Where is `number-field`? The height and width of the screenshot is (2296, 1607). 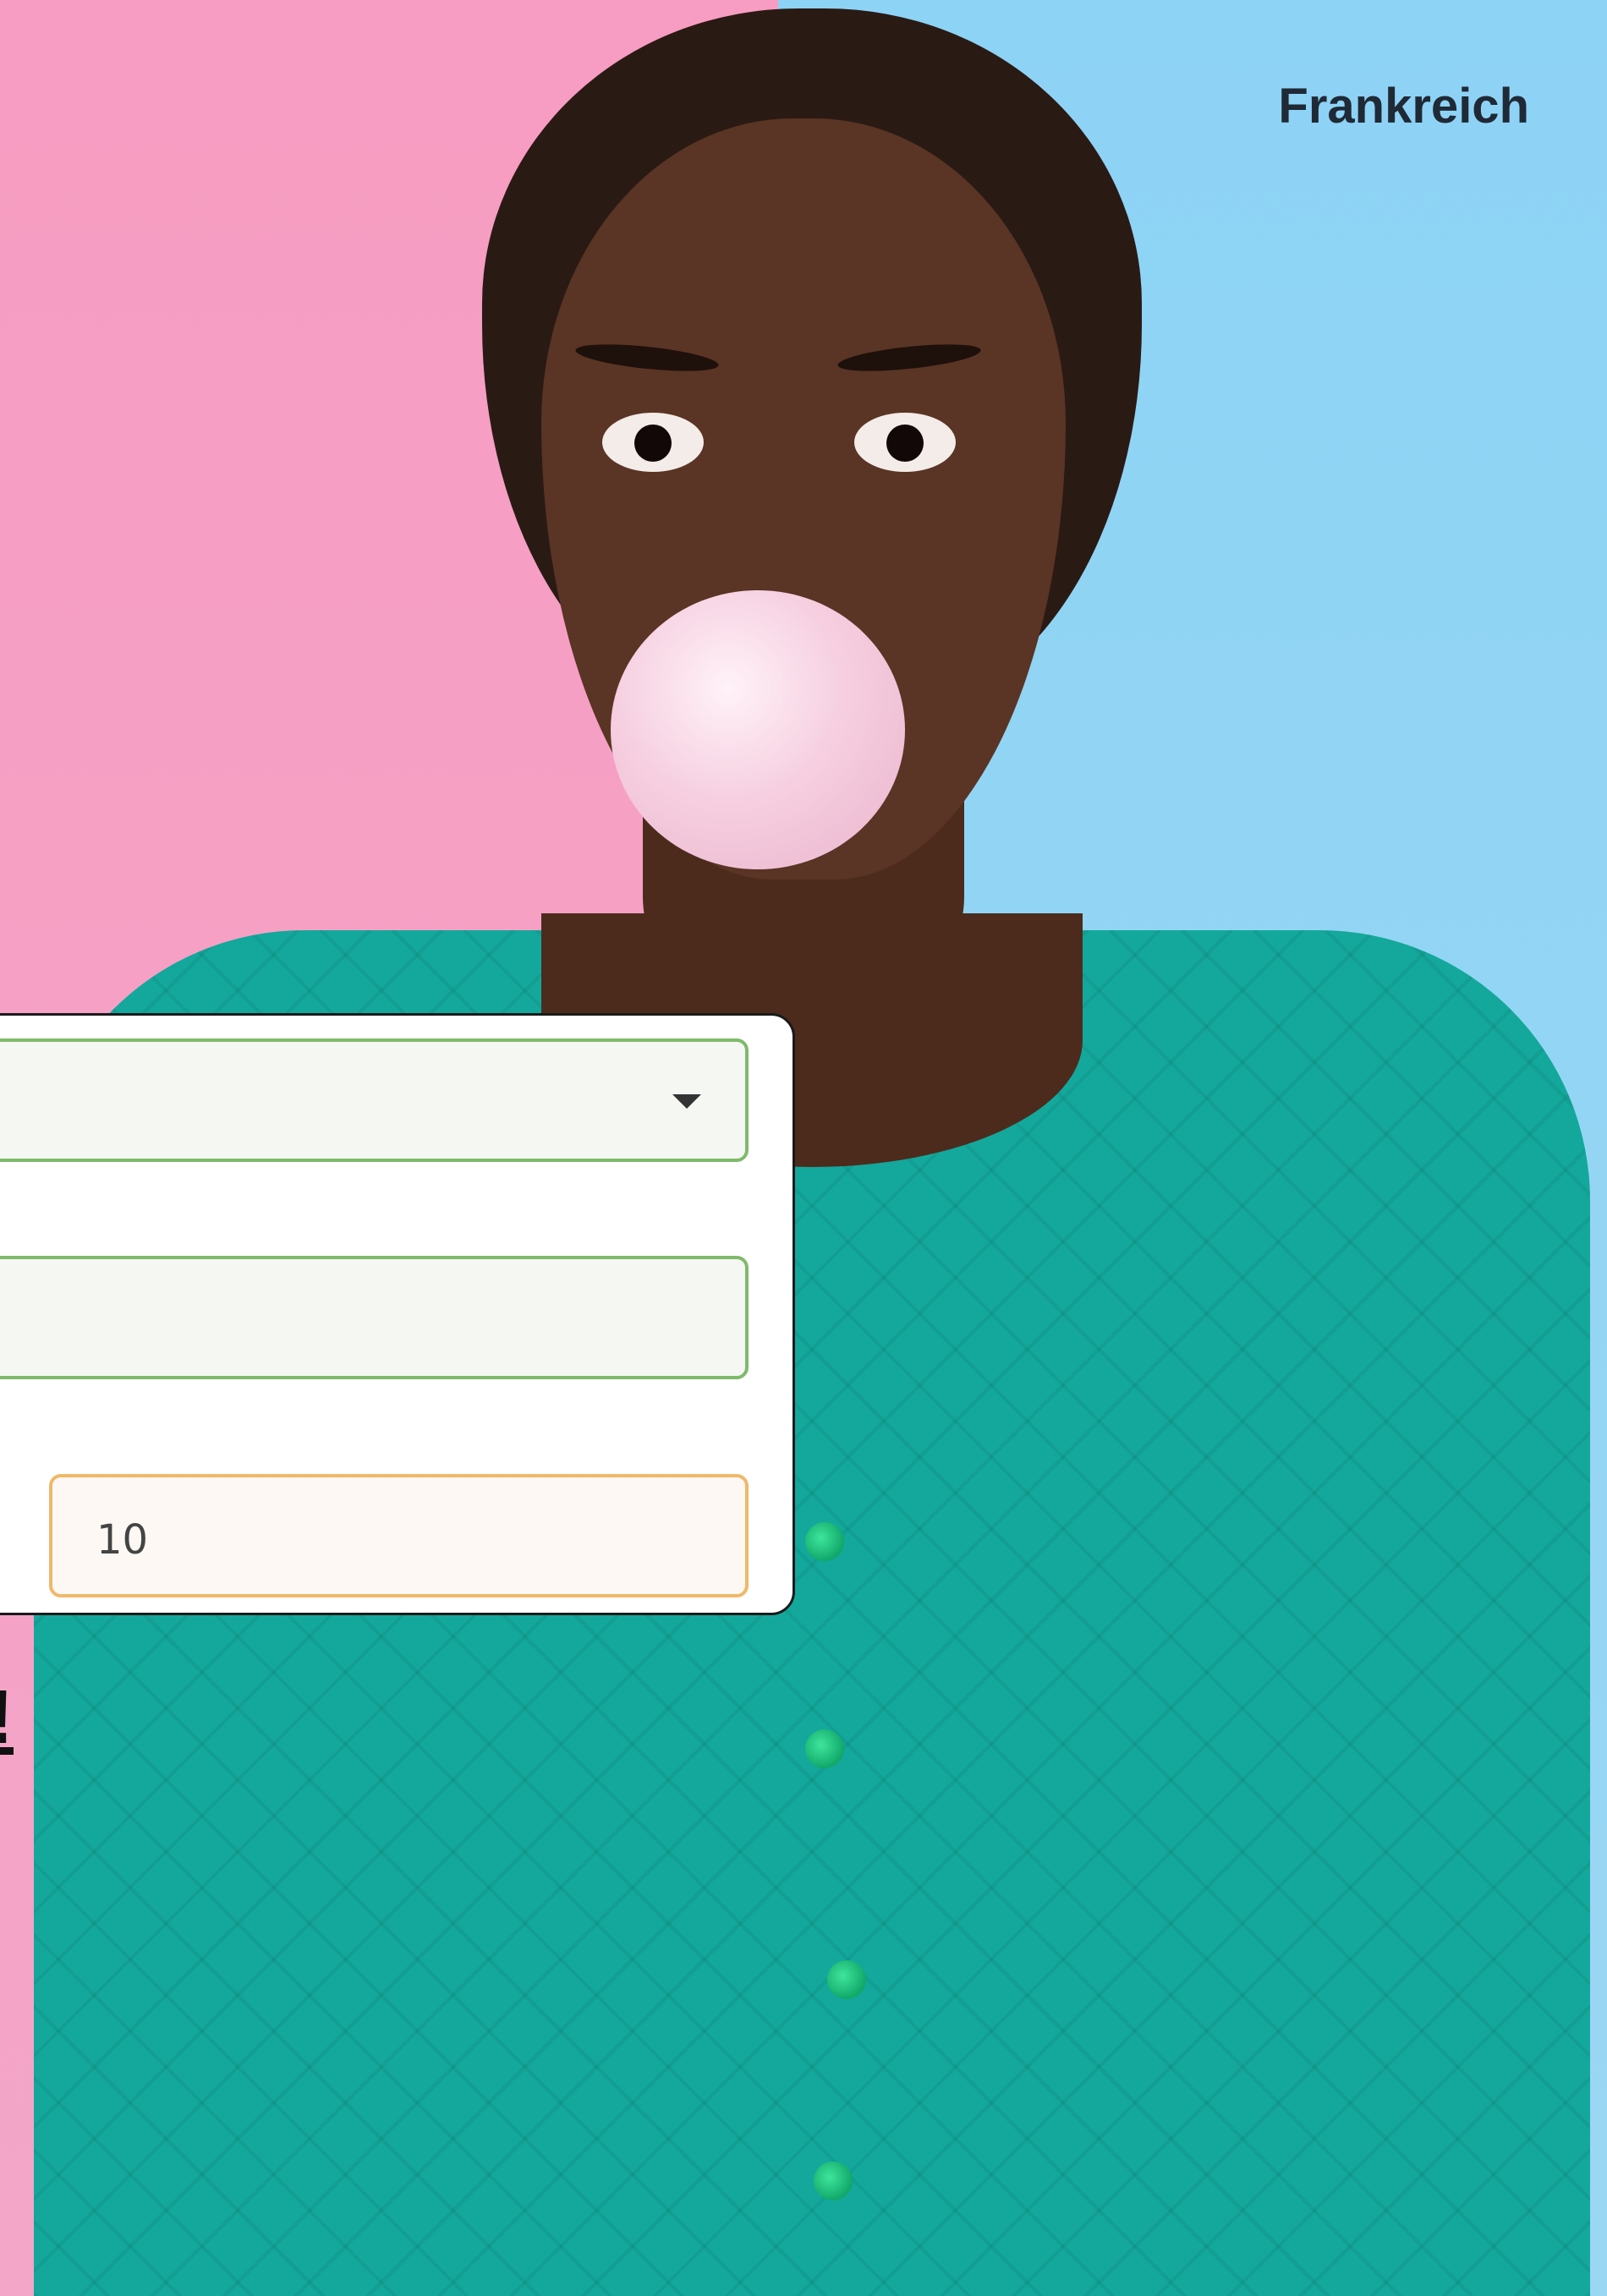
number-field is located at coordinates (399, 1535).